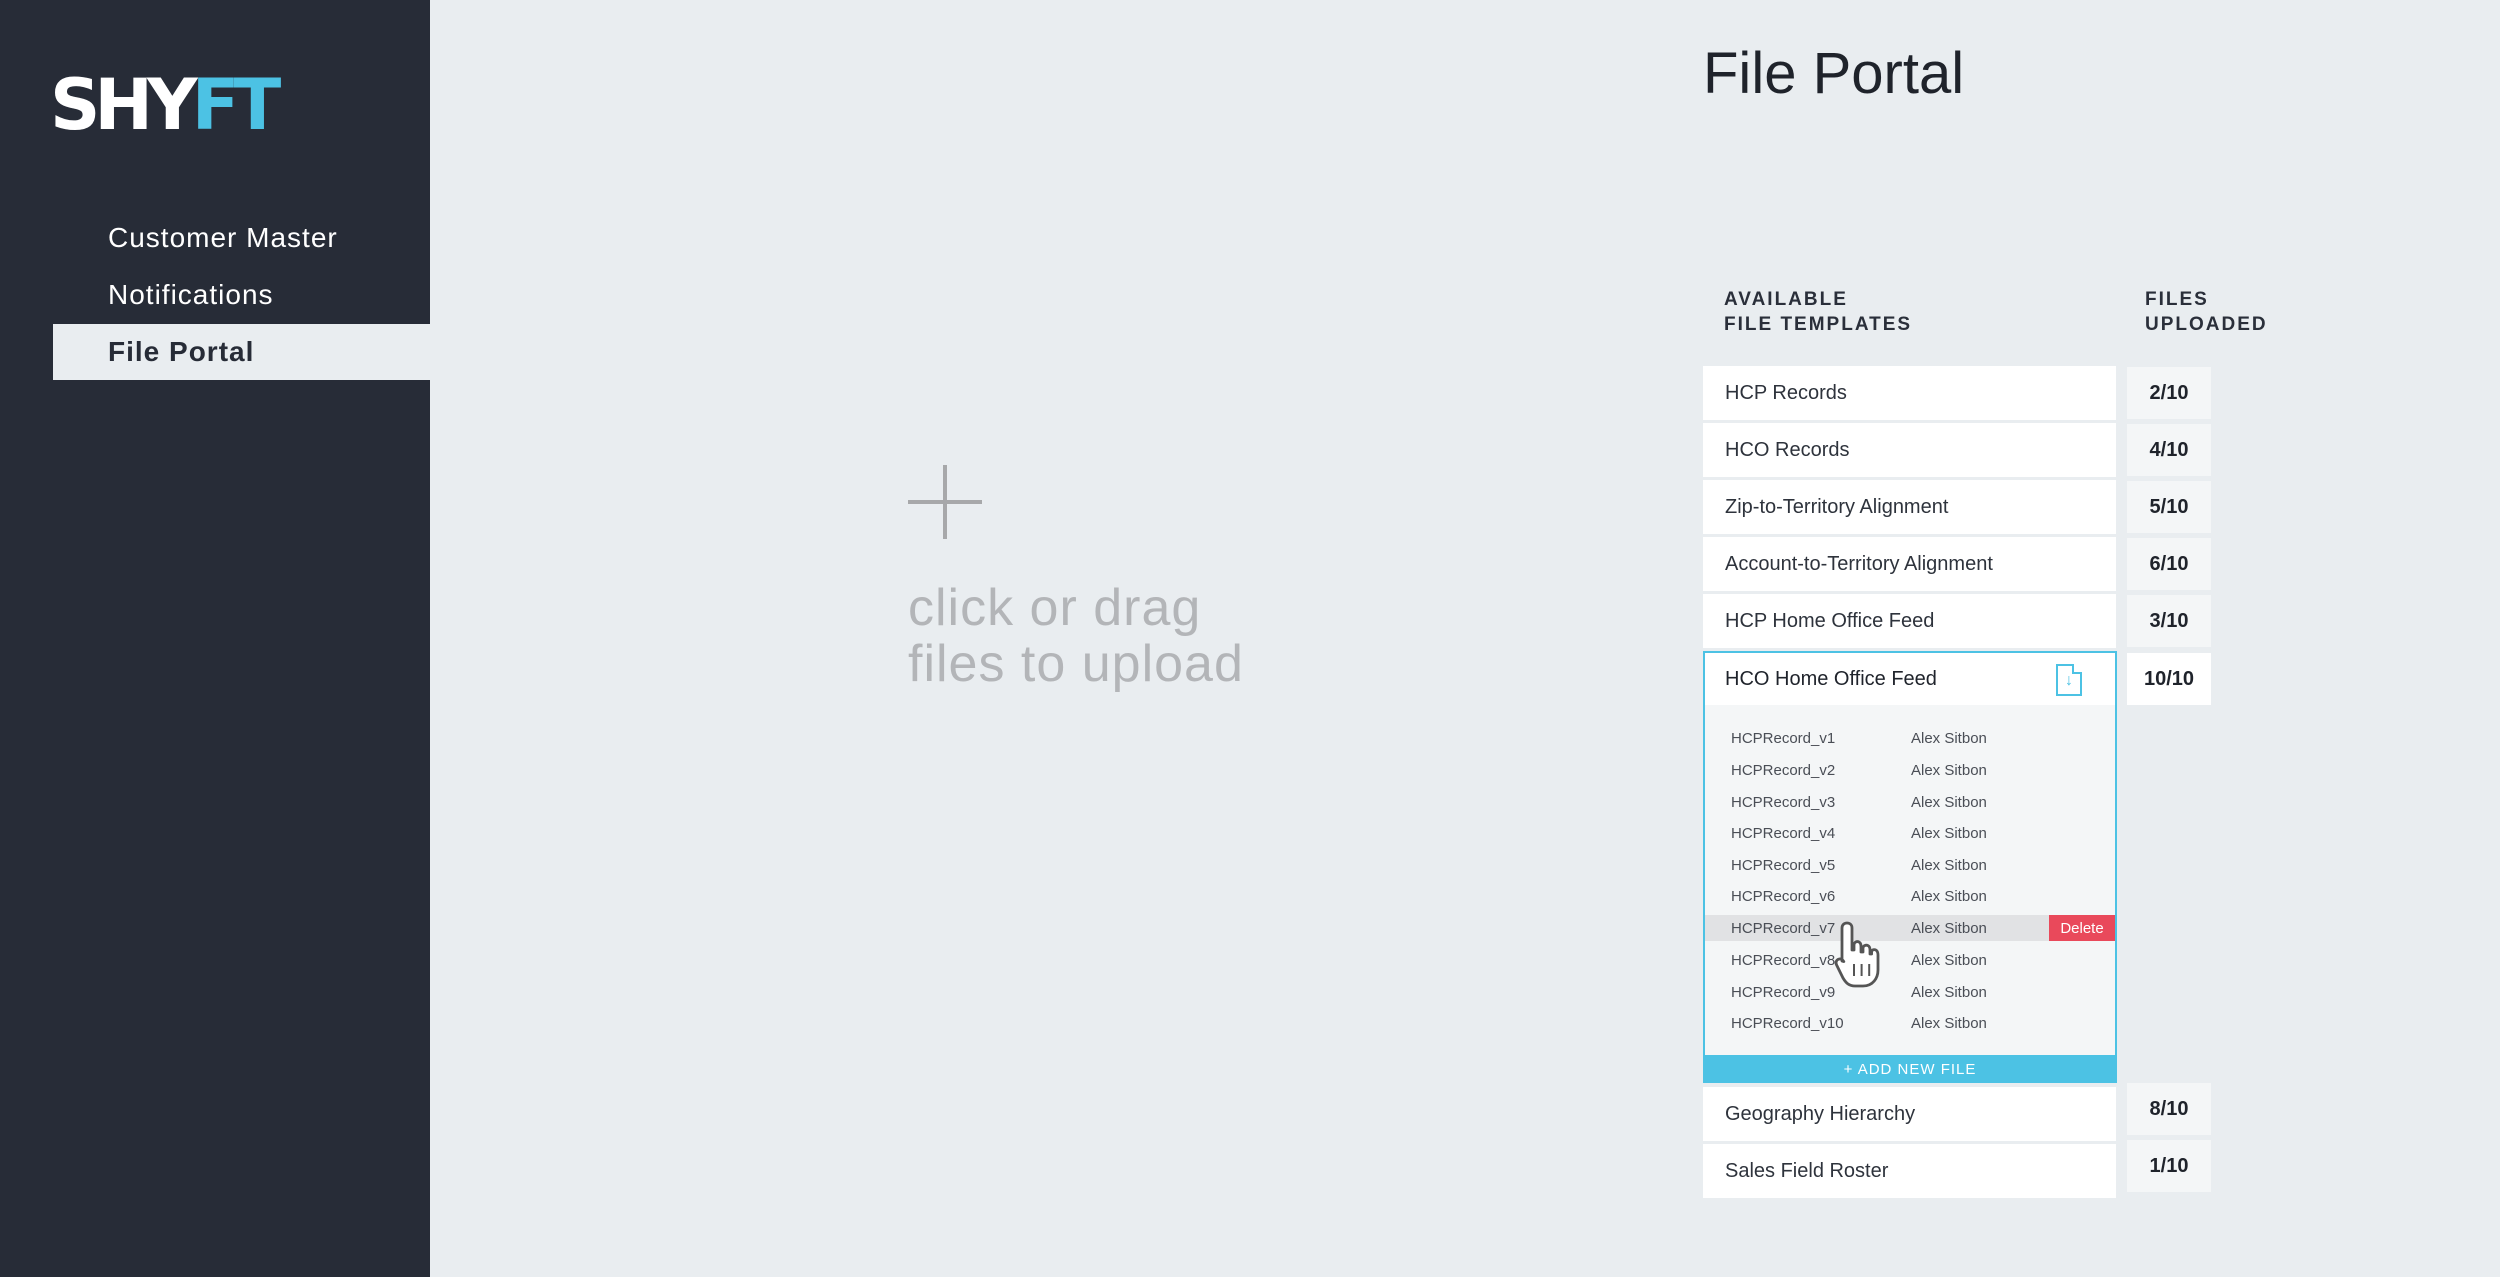 The height and width of the screenshot is (1277, 2500). I want to click on upload-text-line1: click or drag, so click(1055, 608).